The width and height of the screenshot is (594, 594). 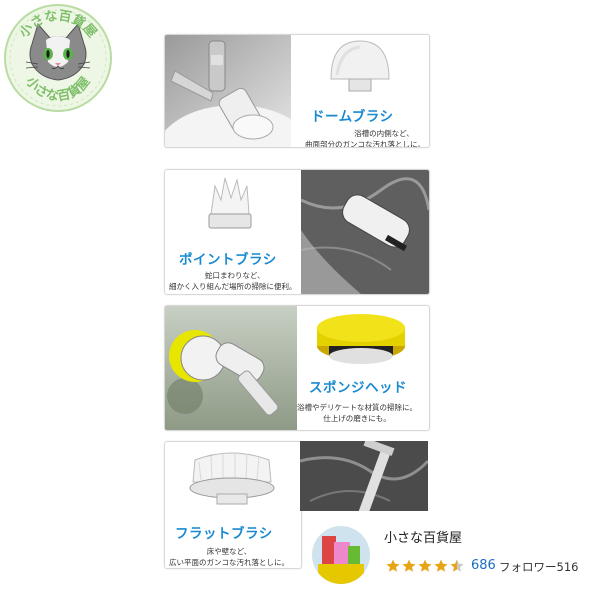 I want to click on wall-cleaning-photo, so click(x=364, y=478).